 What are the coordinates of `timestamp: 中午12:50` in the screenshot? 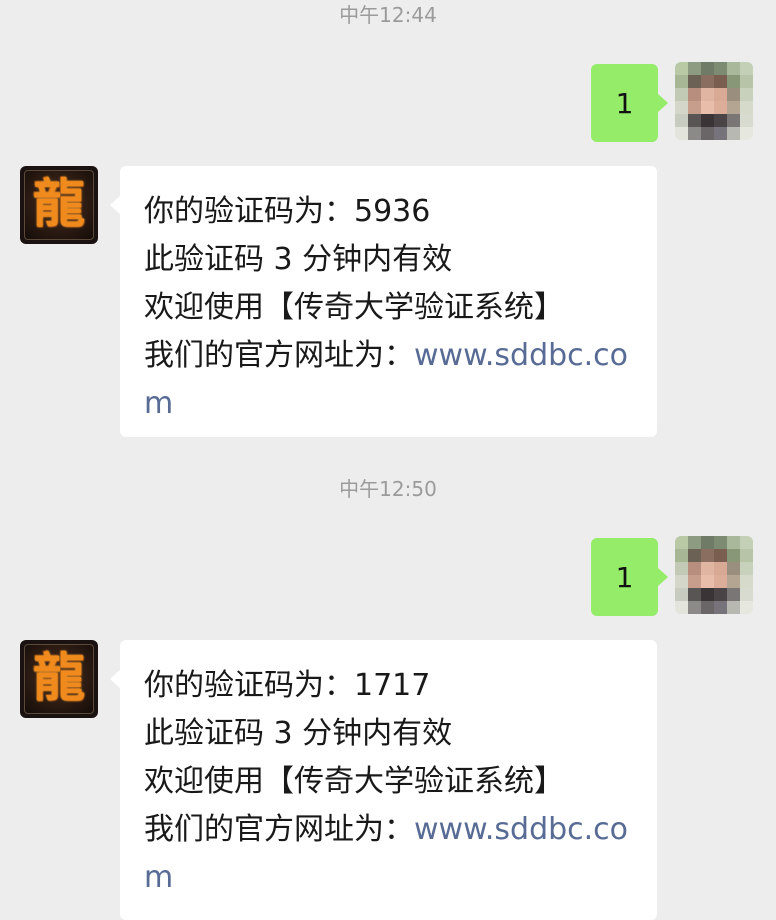 It's located at (388, 489).